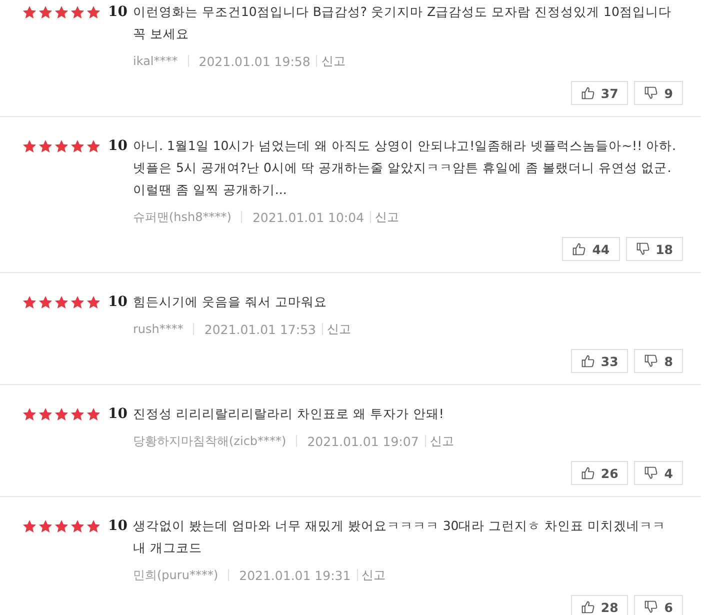 This screenshot has width=721, height=615. Describe the element at coordinates (654, 249) in the screenshot. I see `dislike-button: 18` at that location.